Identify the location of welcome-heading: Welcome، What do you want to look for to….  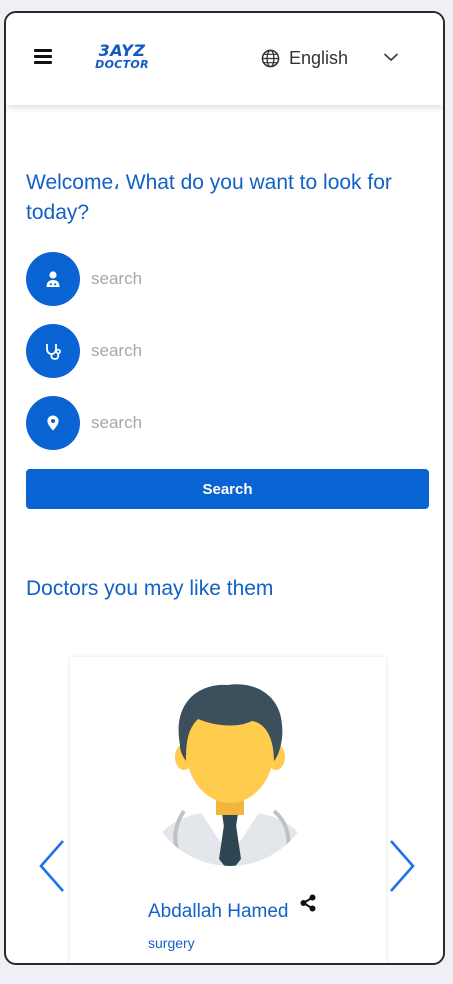
(209, 197).